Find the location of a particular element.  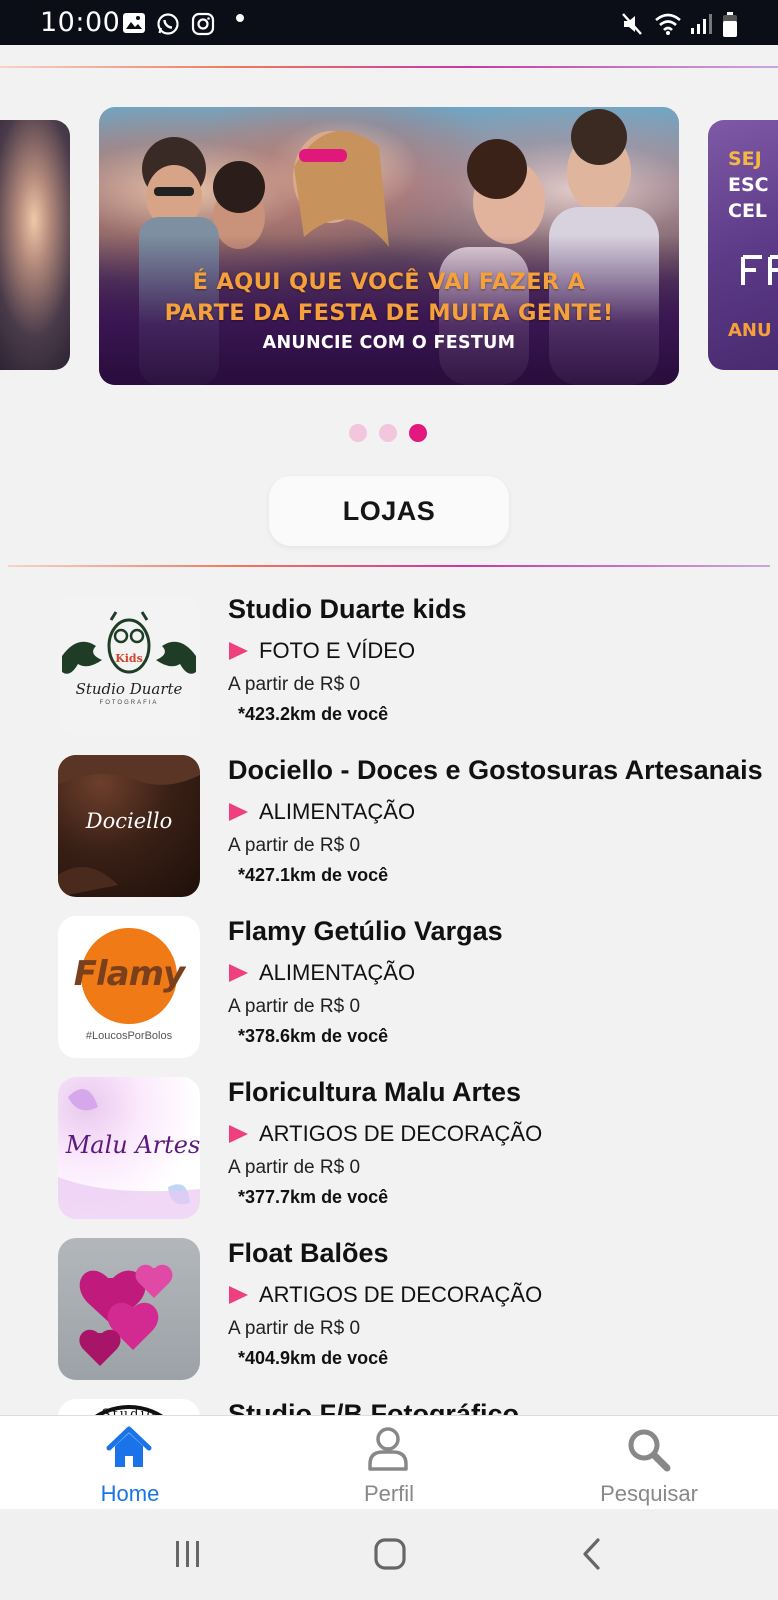

logo-text: Studio Duarte is located at coordinates (129, 689).